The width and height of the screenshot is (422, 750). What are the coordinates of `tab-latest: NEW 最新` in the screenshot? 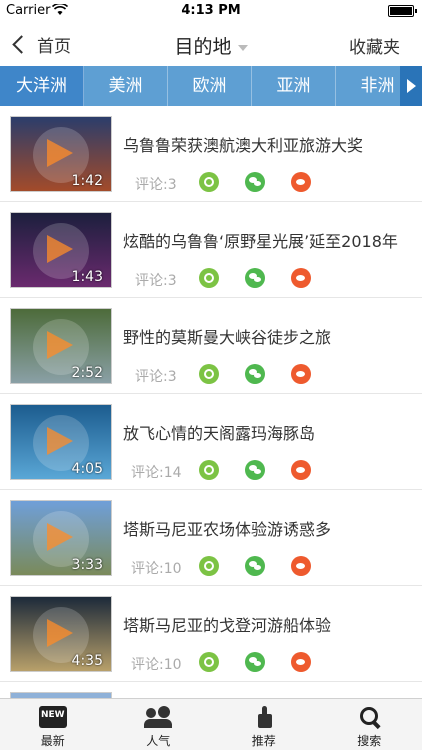 It's located at (53, 724).